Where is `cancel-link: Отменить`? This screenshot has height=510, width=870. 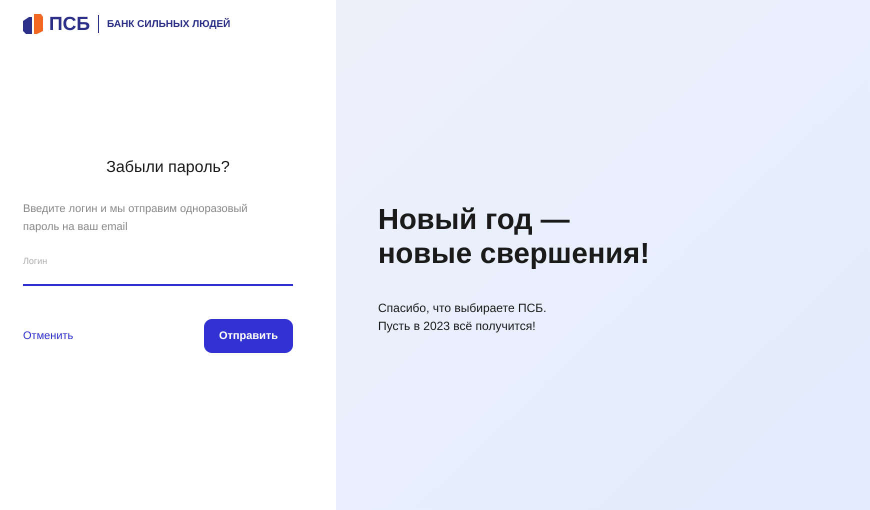
cancel-link: Отменить is located at coordinates (48, 336).